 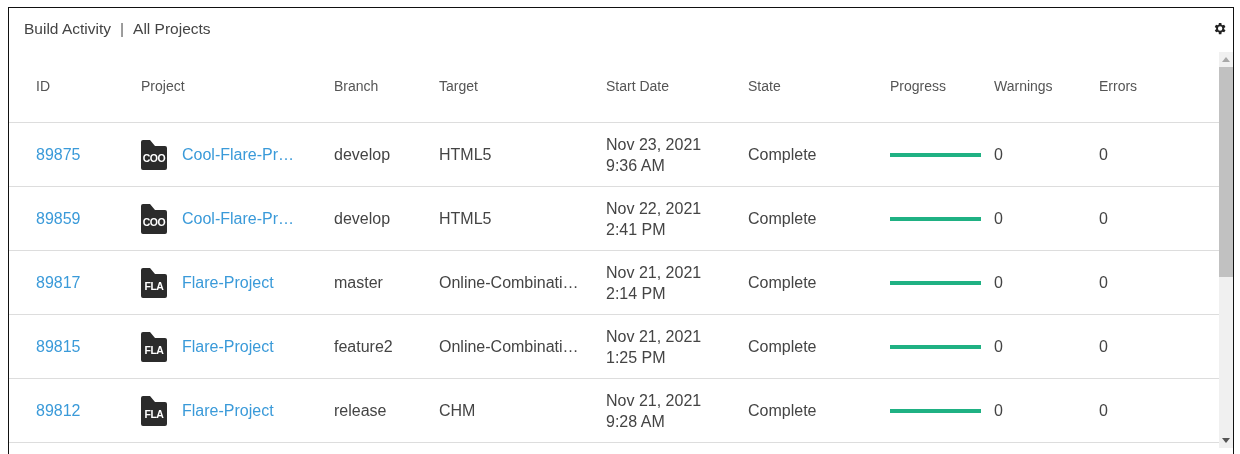 What do you see at coordinates (58, 346) in the screenshot?
I see `build-id-link: 89815` at bounding box center [58, 346].